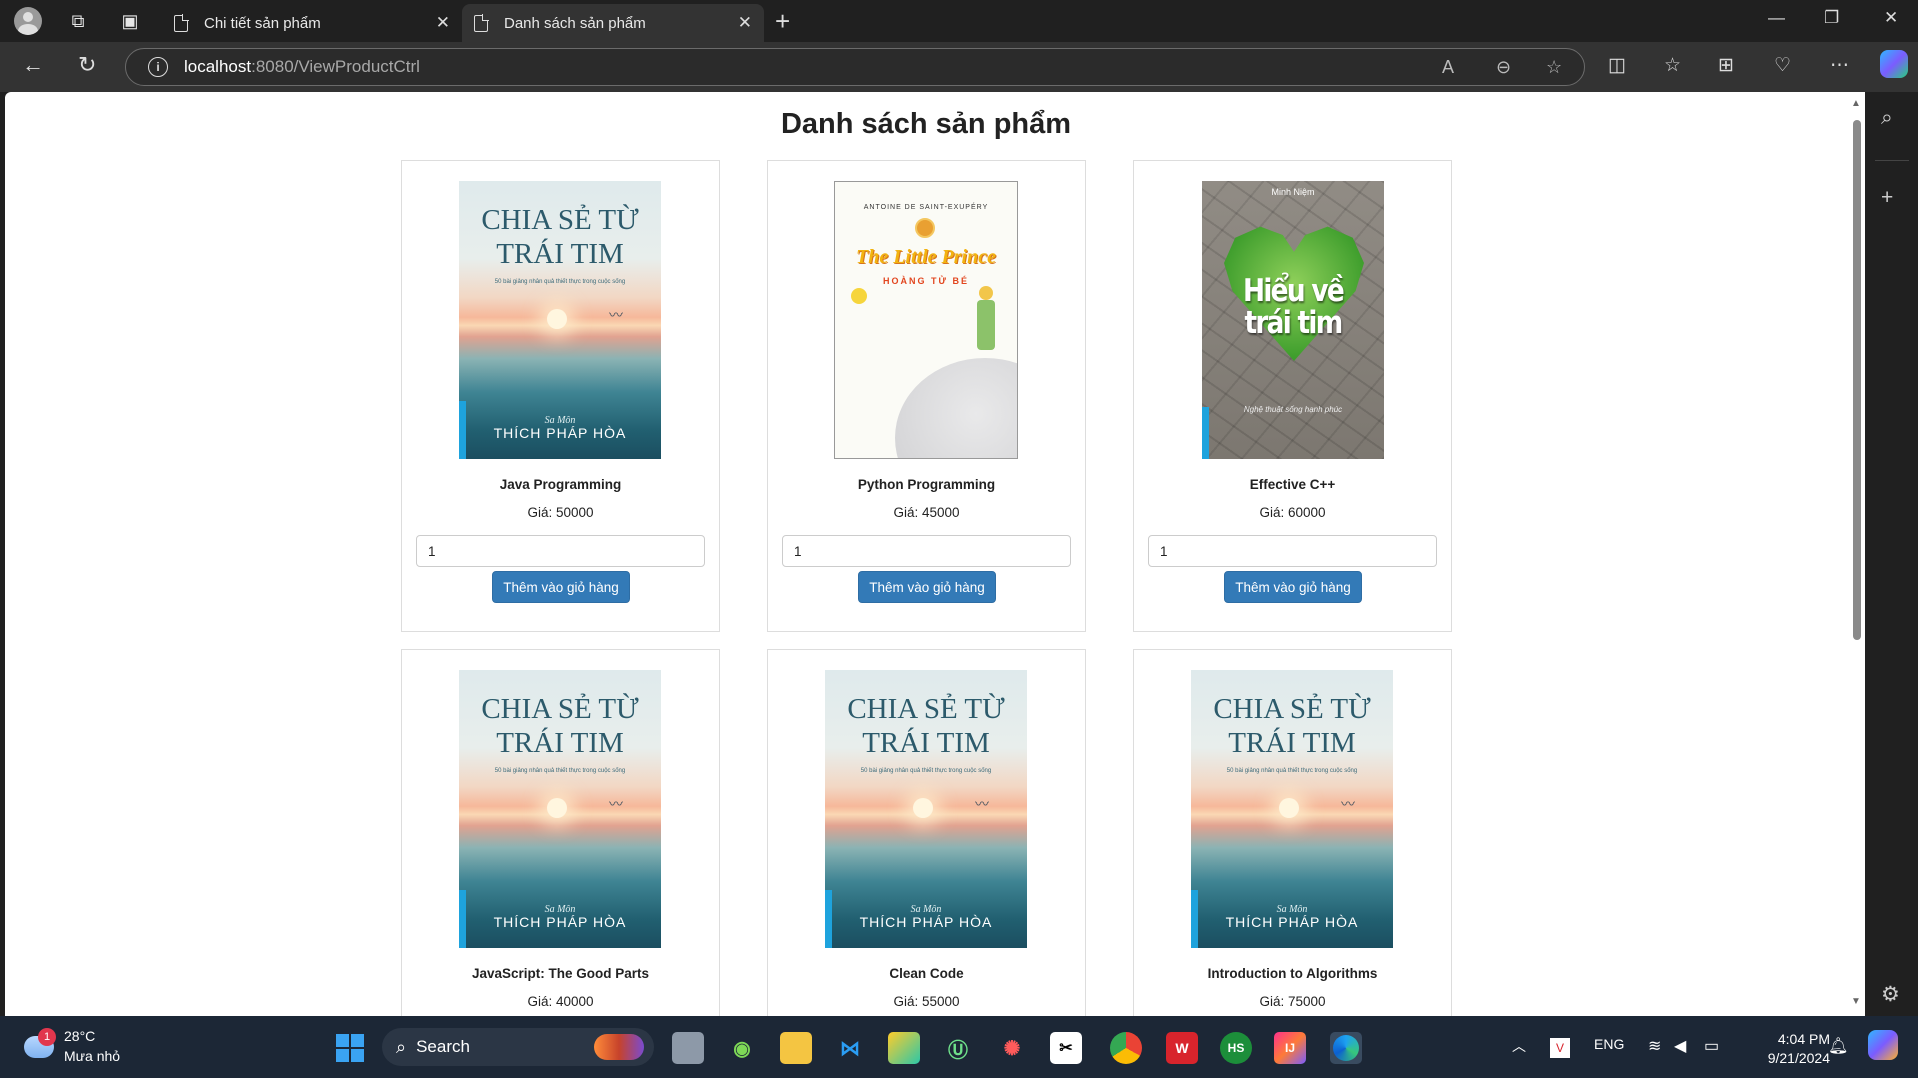  I want to click on product-name: Java Programming, so click(560, 484).